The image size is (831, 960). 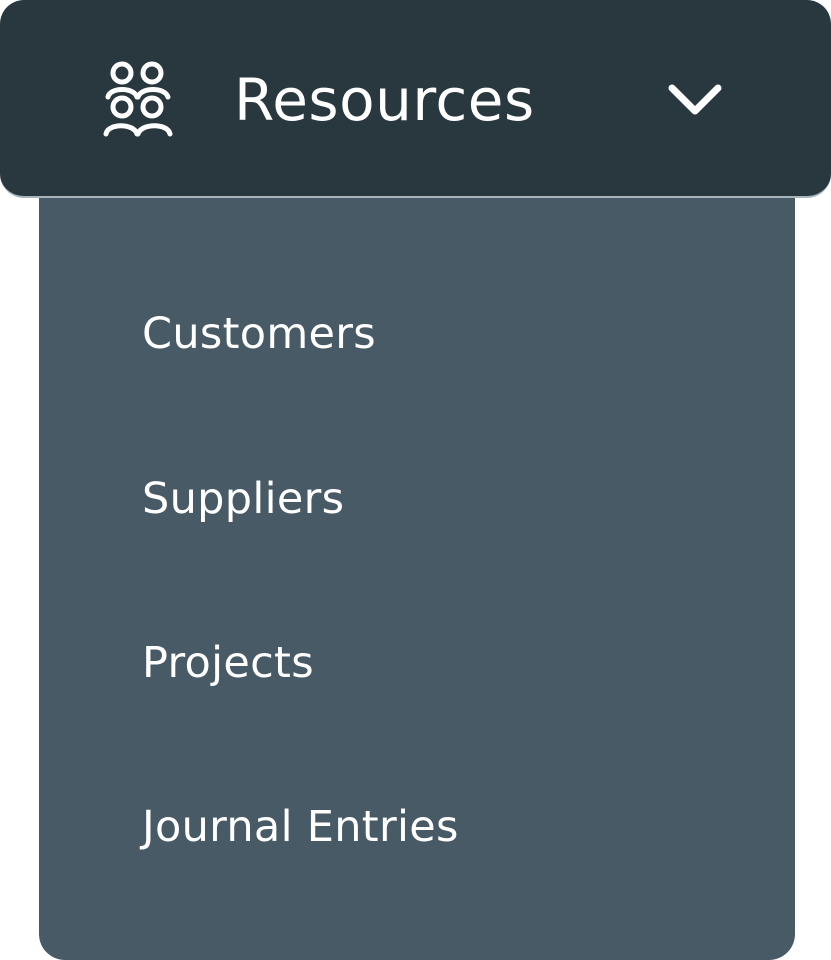 What do you see at coordinates (417, 499) in the screenshot?
I see `menu-item-suppliers: Suppliers` at bounding box center [417, 499].